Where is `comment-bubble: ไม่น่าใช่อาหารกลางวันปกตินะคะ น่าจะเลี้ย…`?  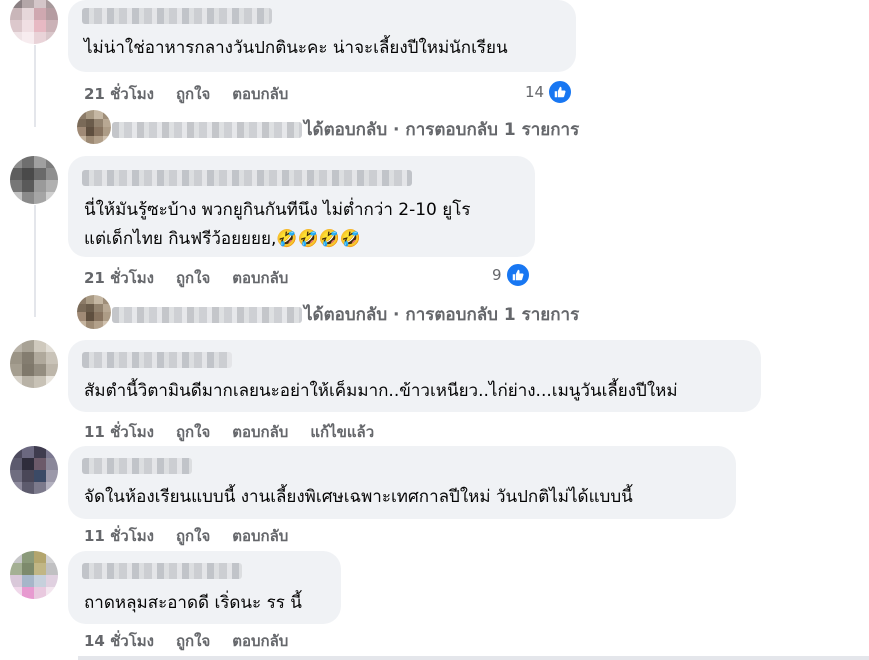 comment-bubble: ไม่น่าใช่อาหารกลางวันปกตินะคะ น่าจะเลี้ย… is located at coordinates (322, 36).